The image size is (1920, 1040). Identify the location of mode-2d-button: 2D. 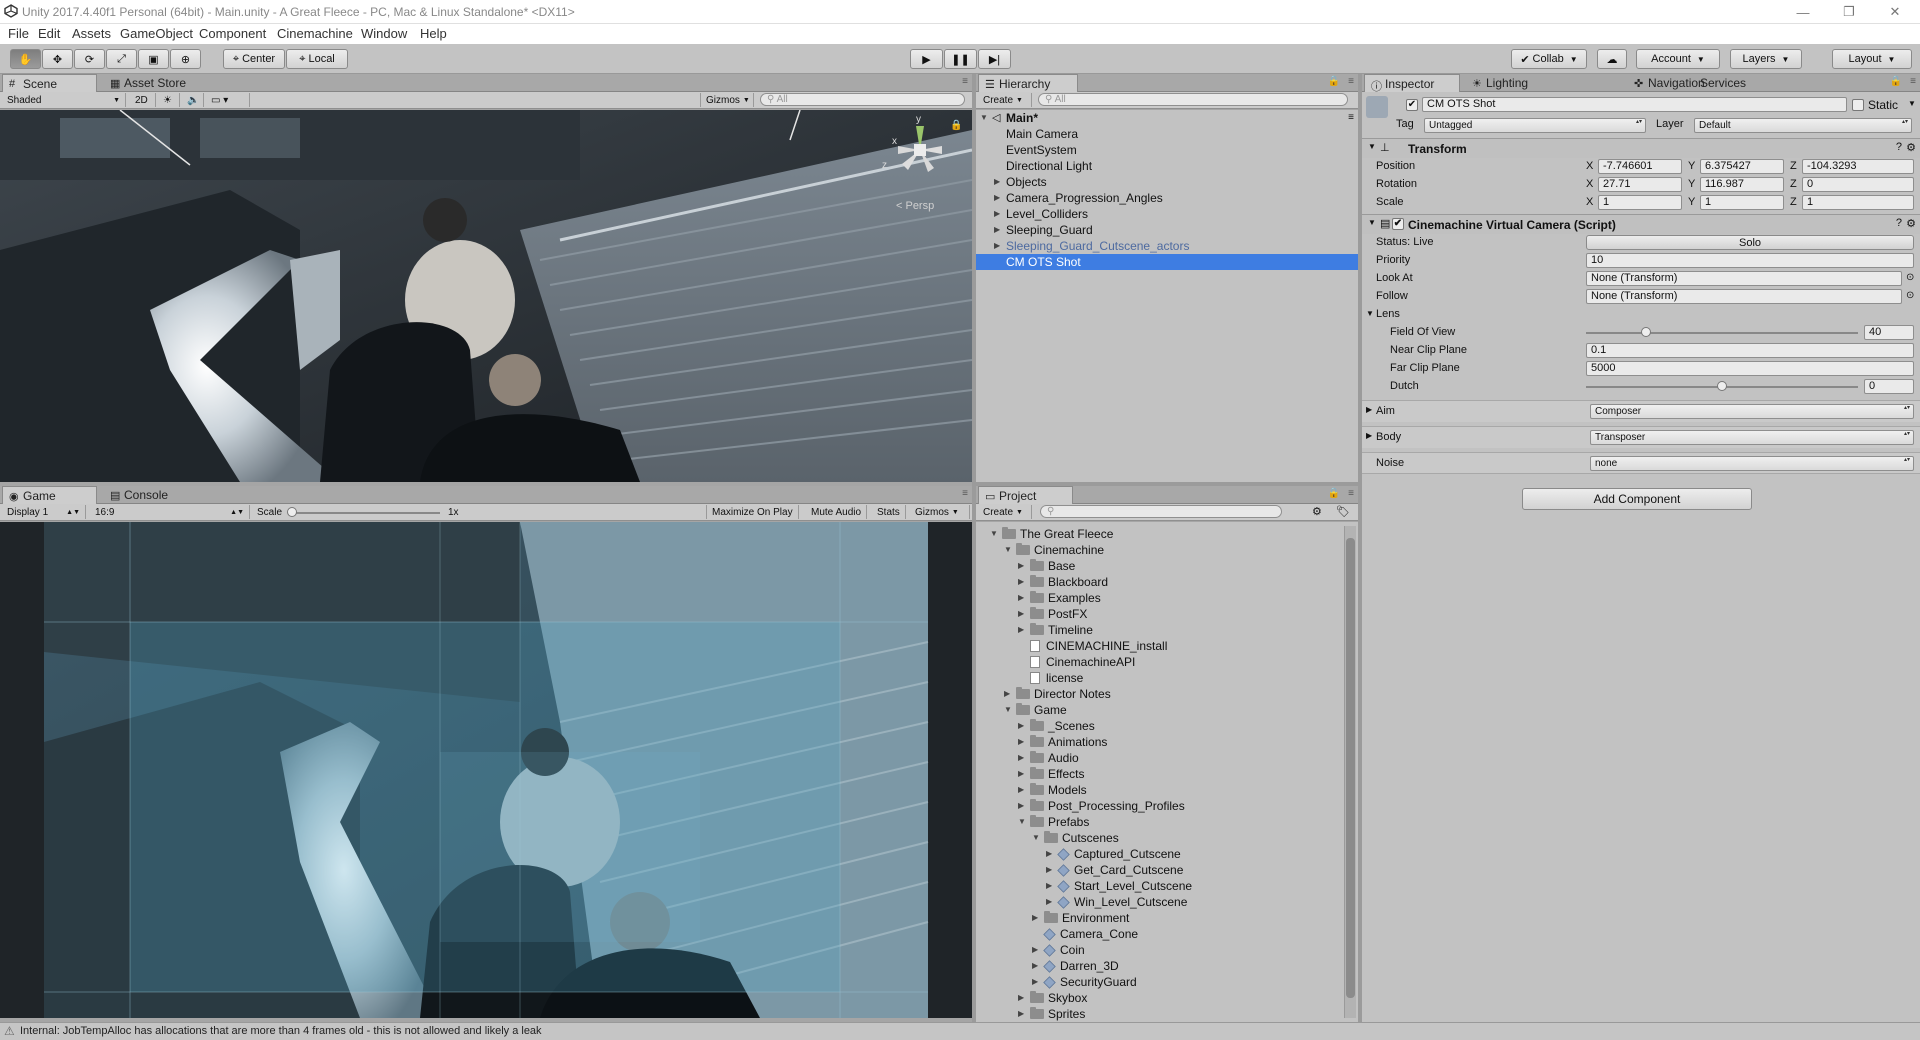
(143, 100).